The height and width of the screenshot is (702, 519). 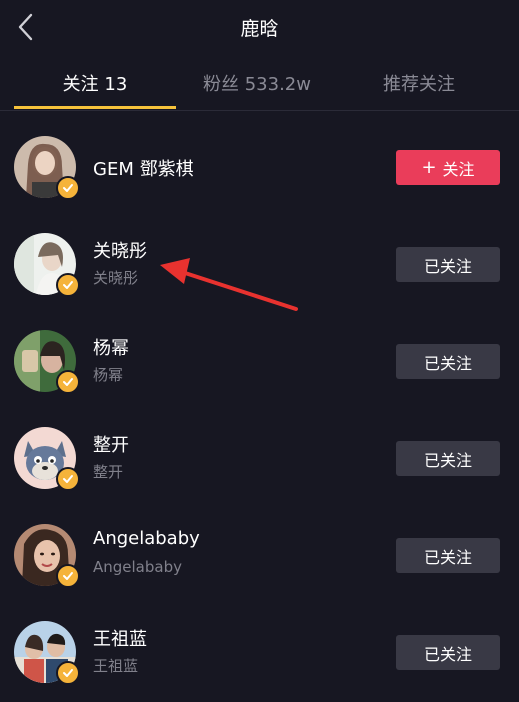 I want to click on page-title: 鹿晗, so click(x=259, y=29).